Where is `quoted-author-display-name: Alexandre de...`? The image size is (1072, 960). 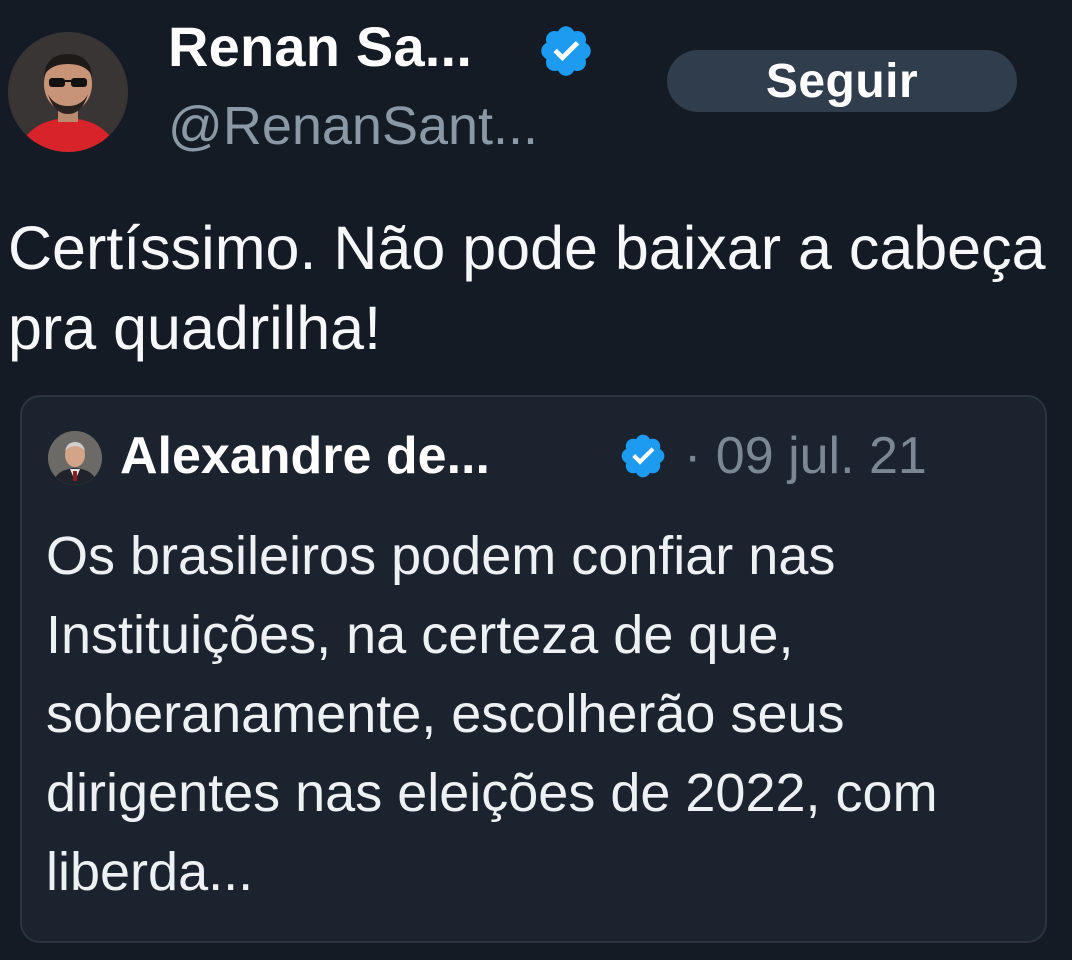
quoted-author-display-name: Alexandre de... is located at coordinates (305, 456).